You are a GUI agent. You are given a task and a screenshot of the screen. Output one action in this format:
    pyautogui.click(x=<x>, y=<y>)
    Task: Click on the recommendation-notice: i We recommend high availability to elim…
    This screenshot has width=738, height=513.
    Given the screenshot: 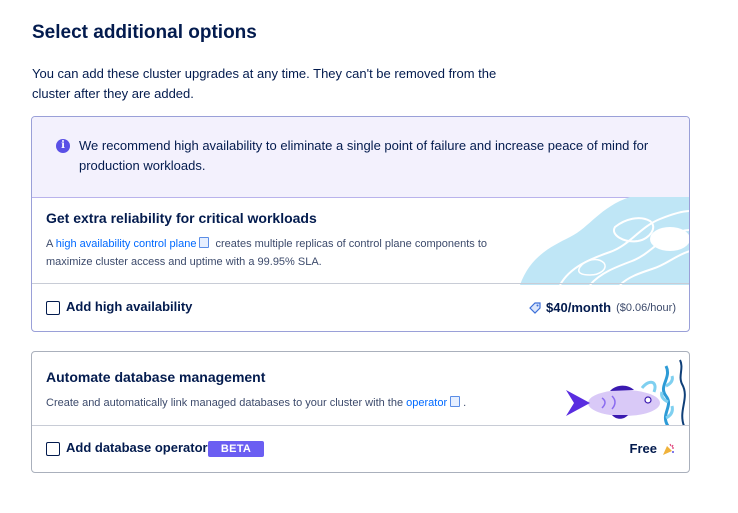 What is the action you would take?
    pyautogui.click(x=360, y=157)
    